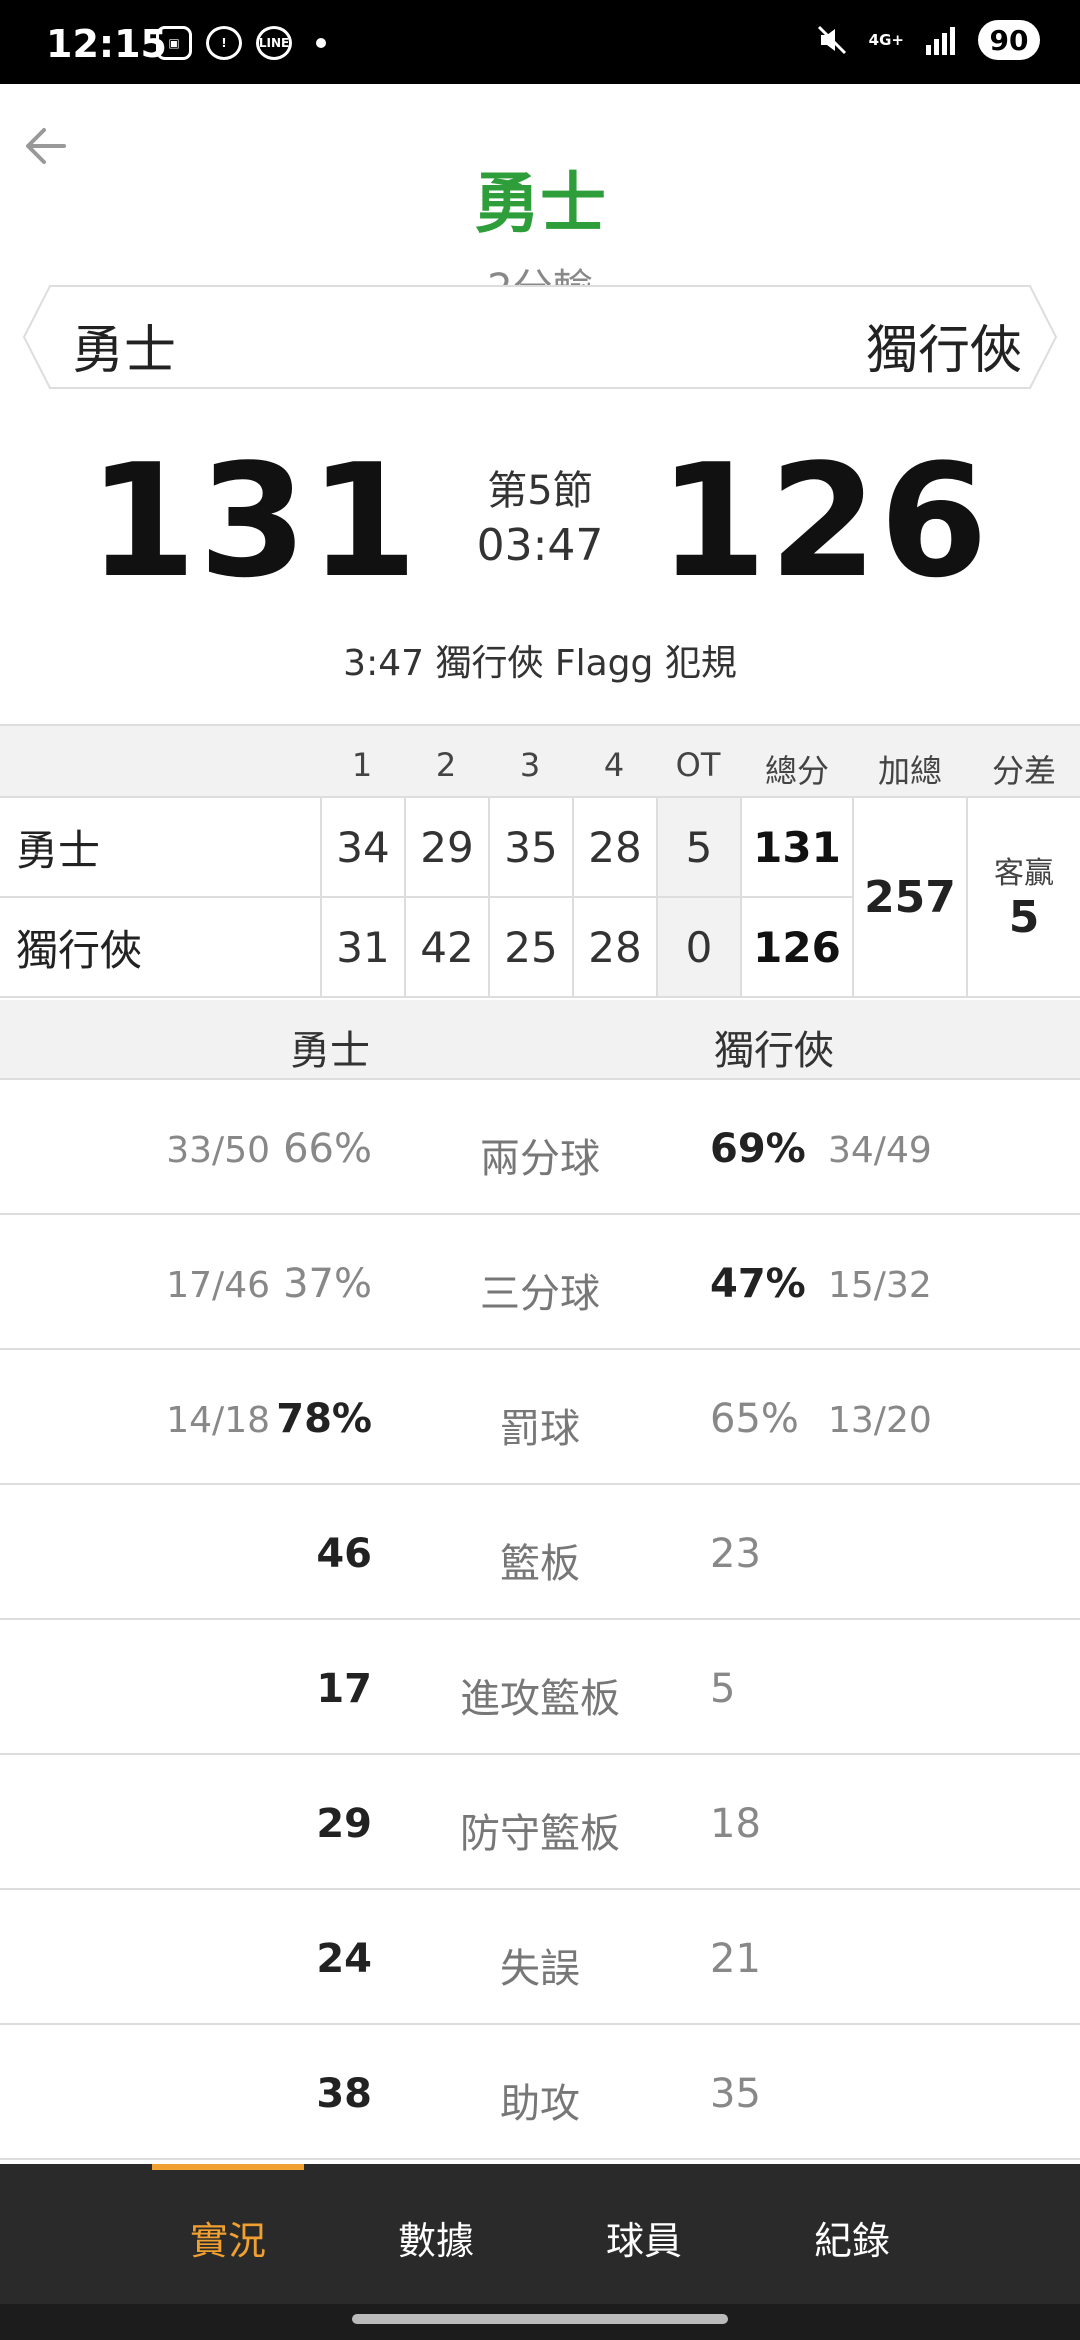  What do you see at coordinates (735, 2094) in the screenshot?
I see `away-stat-value: 35` at bounding box center [735, 2094].